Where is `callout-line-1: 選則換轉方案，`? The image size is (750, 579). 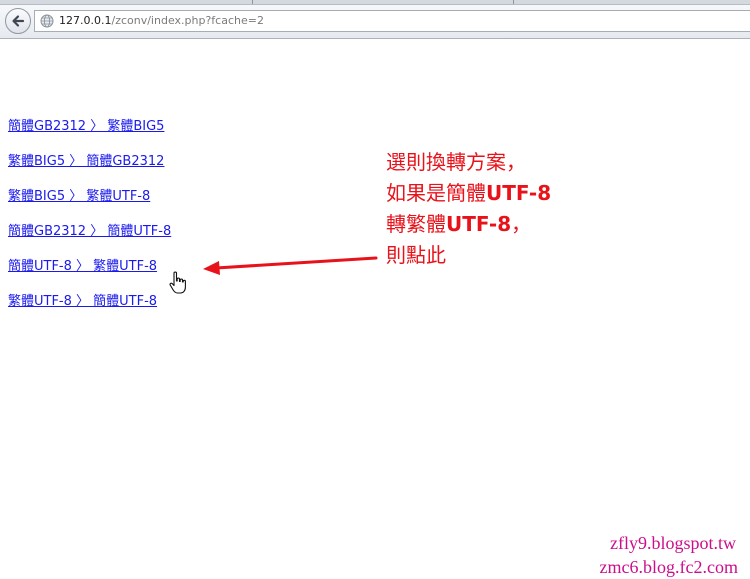
callout-line-1: 選則換轉方案， is located at coordinates (456, 162).